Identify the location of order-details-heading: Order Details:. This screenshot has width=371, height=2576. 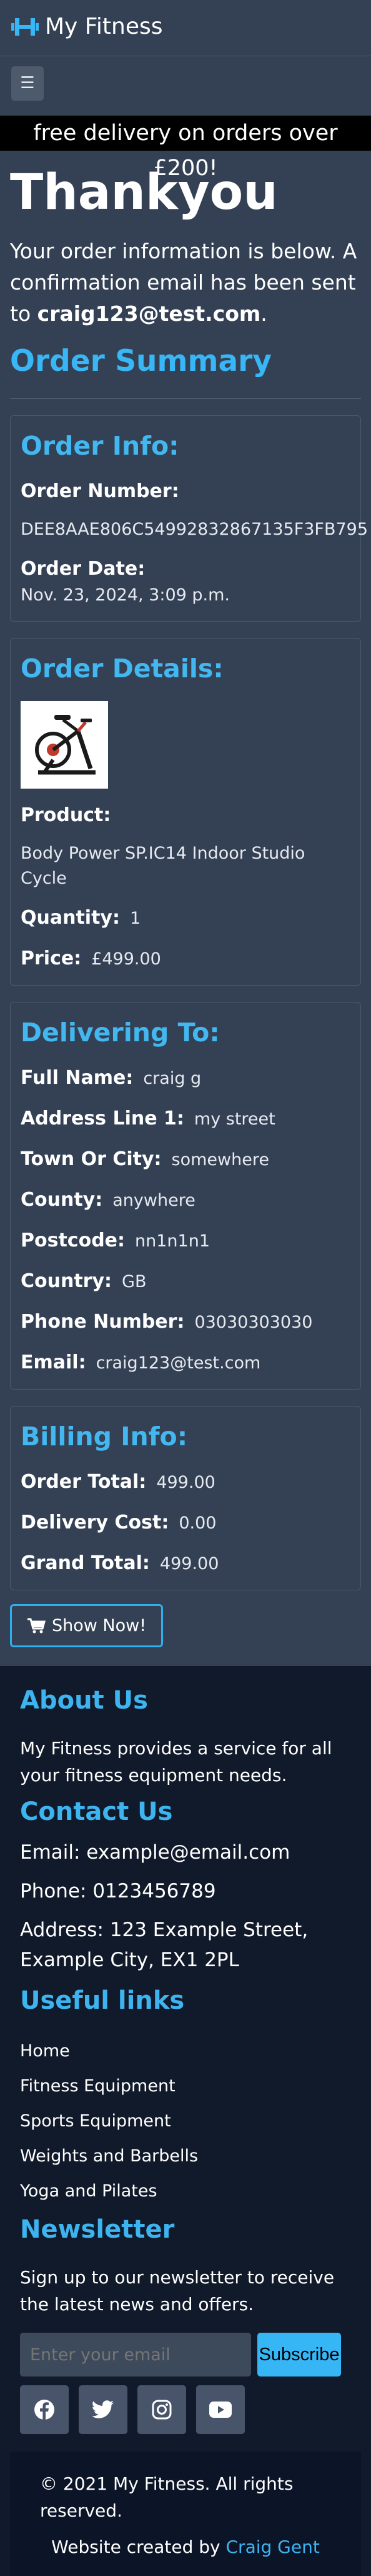
(122, 669).